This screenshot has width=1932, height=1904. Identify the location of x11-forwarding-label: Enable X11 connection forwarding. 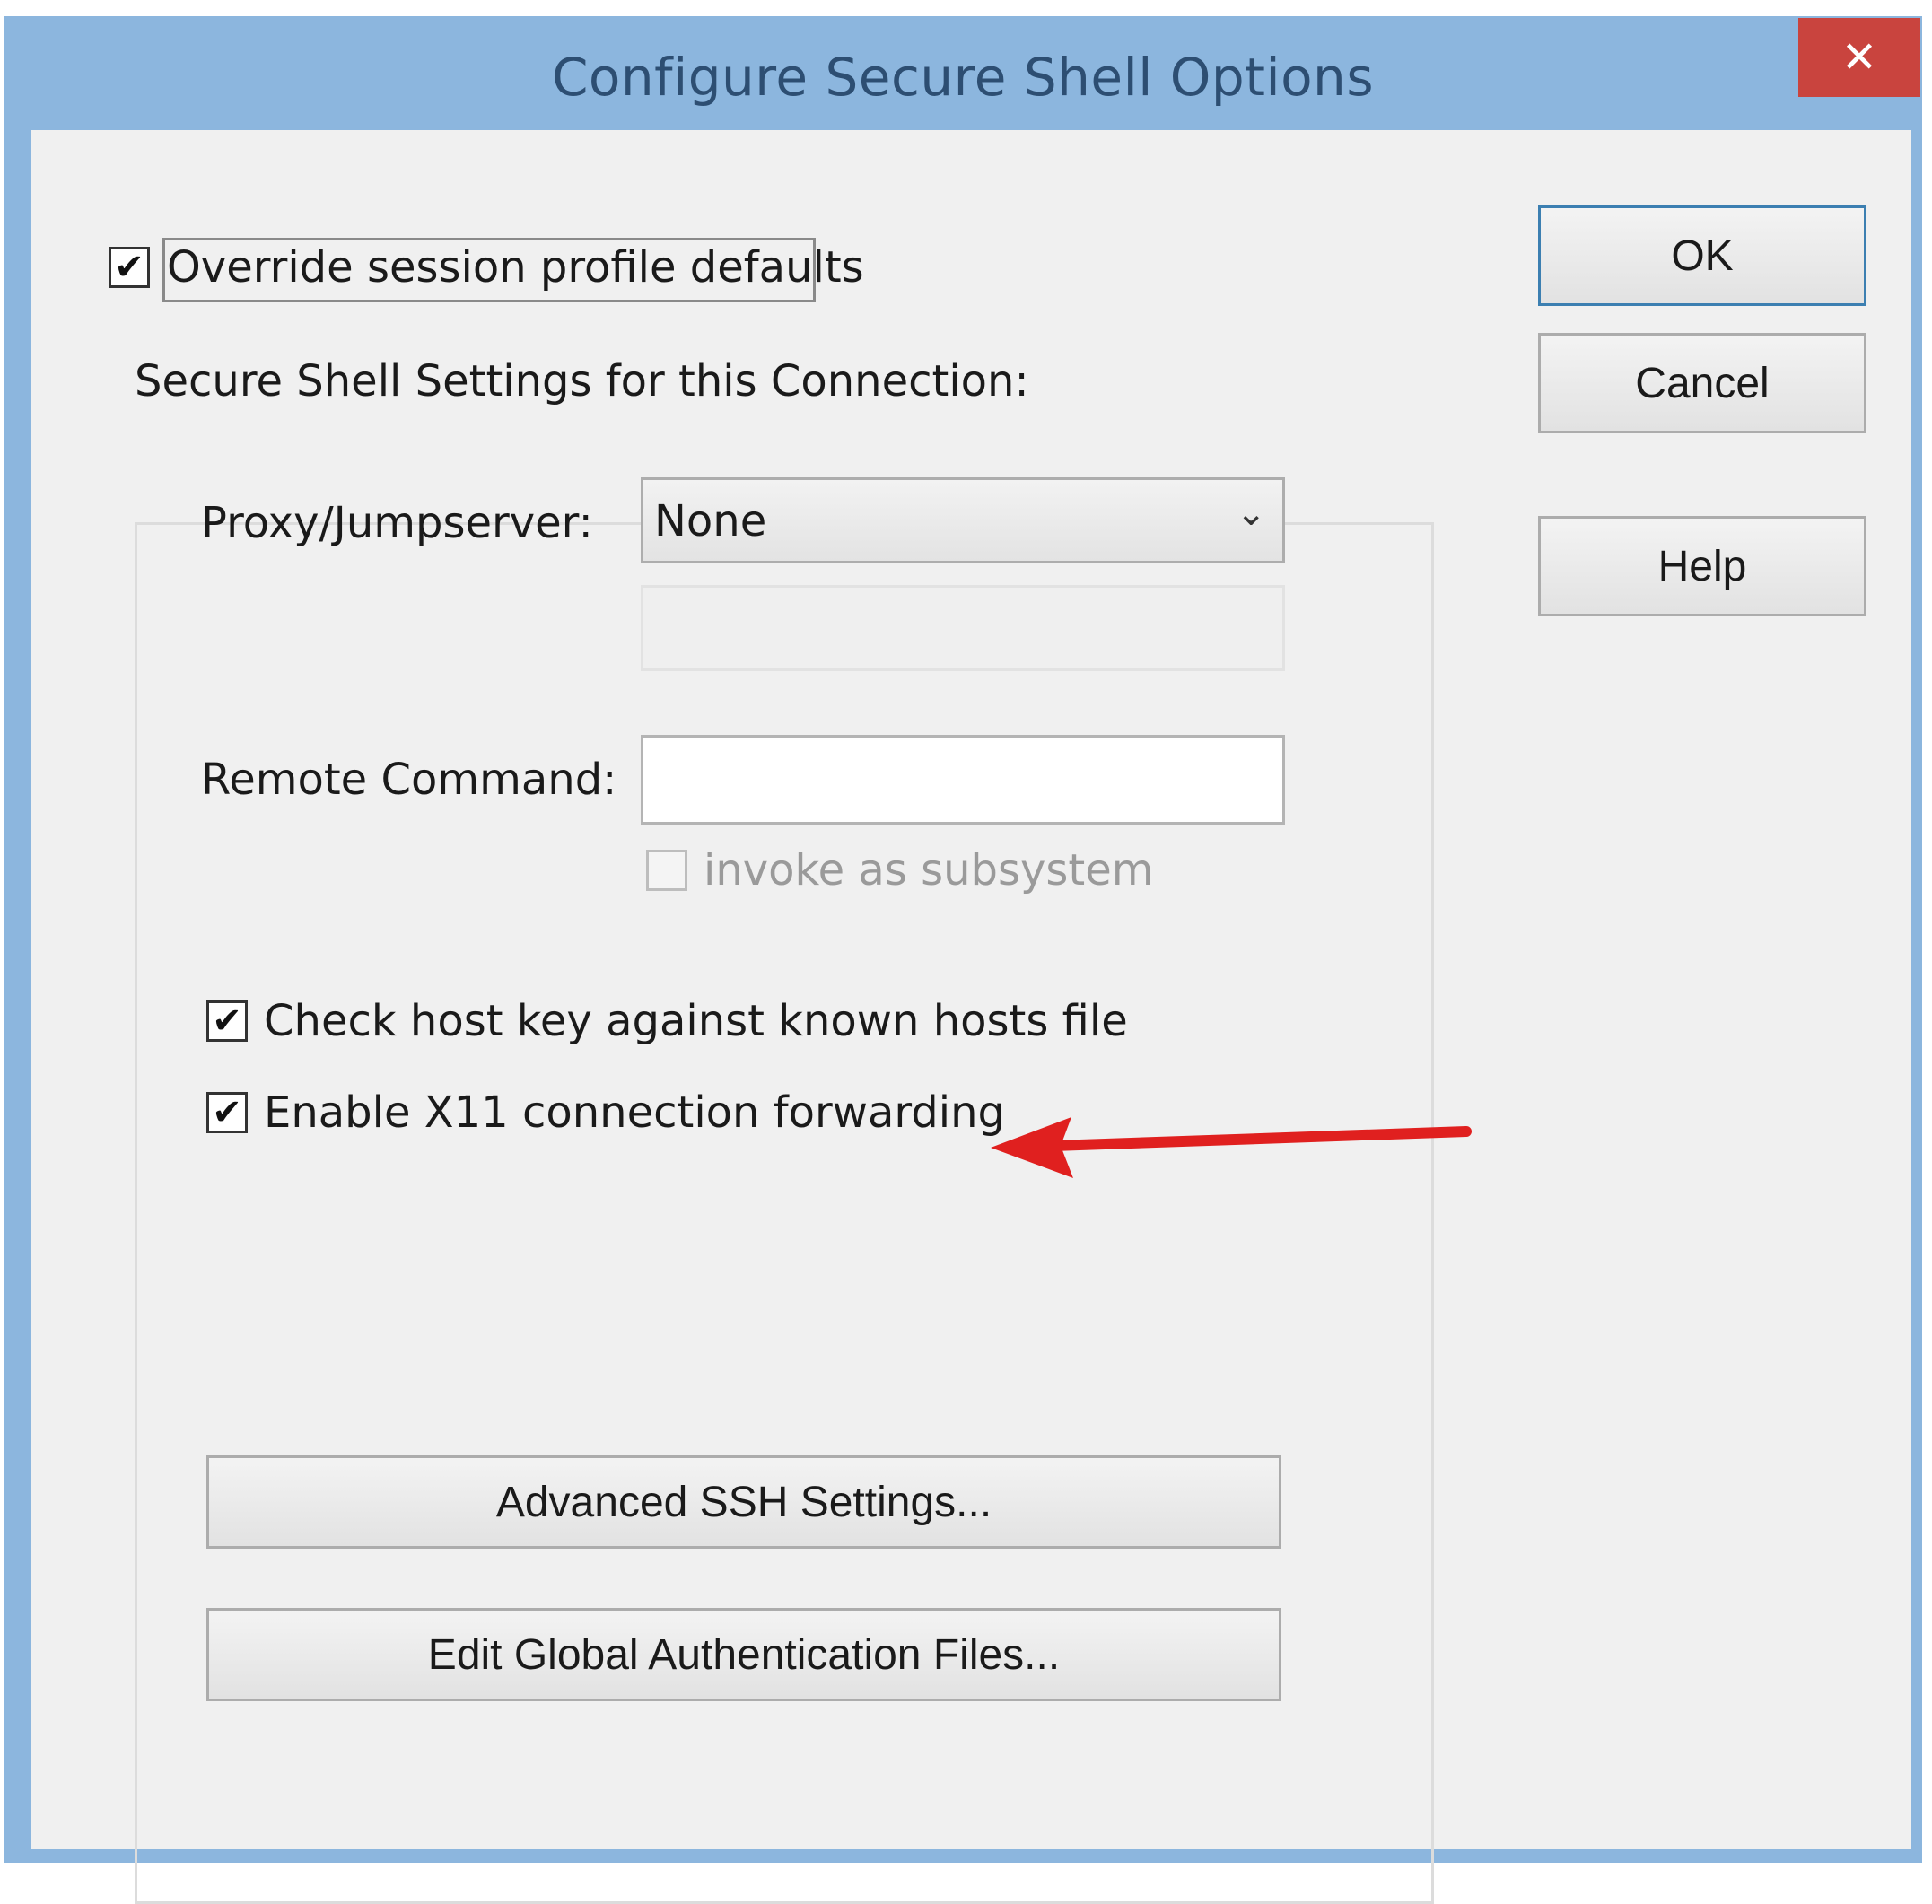
(634, 1112).